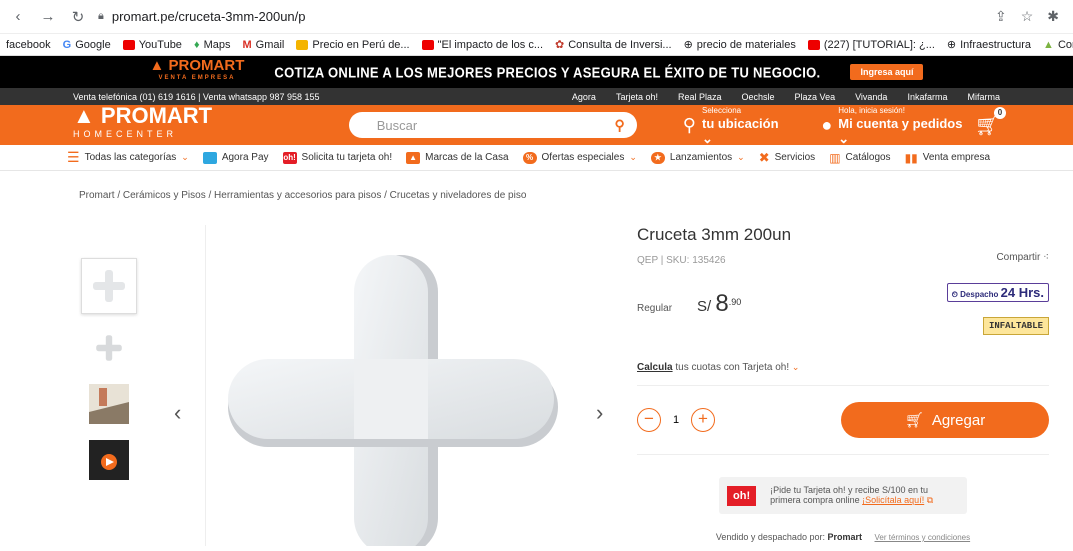  Describe the element at coordinates (758, 97) in the screenshot. I see `top-link-oechsle: Oechsle` at that location.